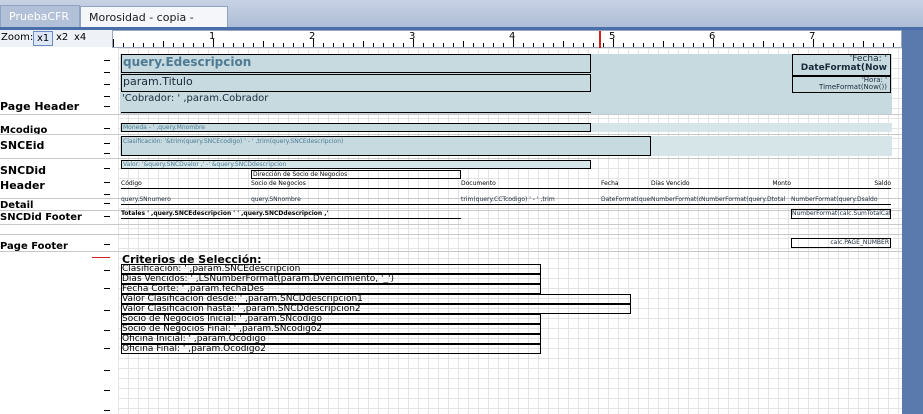  I want to click on col-documento-header: Documento, so click(531, 184).